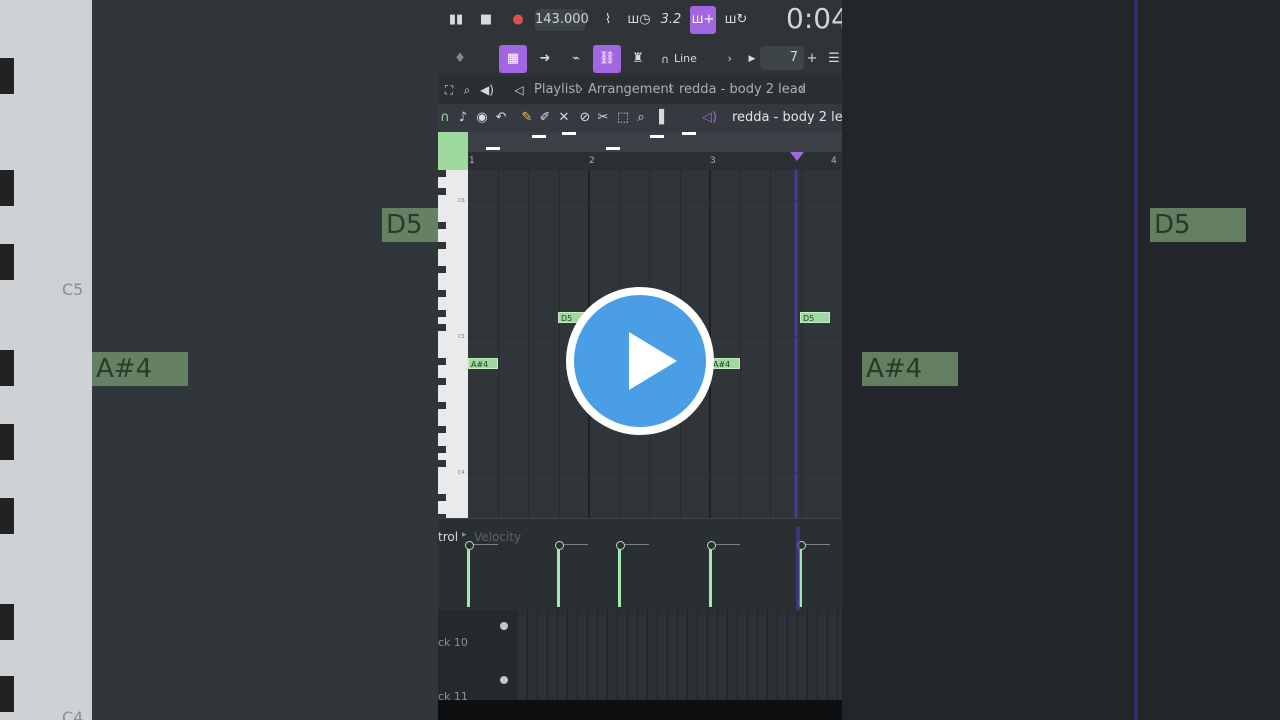 This screenshot has height=720, width=1280. I want to click on key-label: C4, so click(461, 473).